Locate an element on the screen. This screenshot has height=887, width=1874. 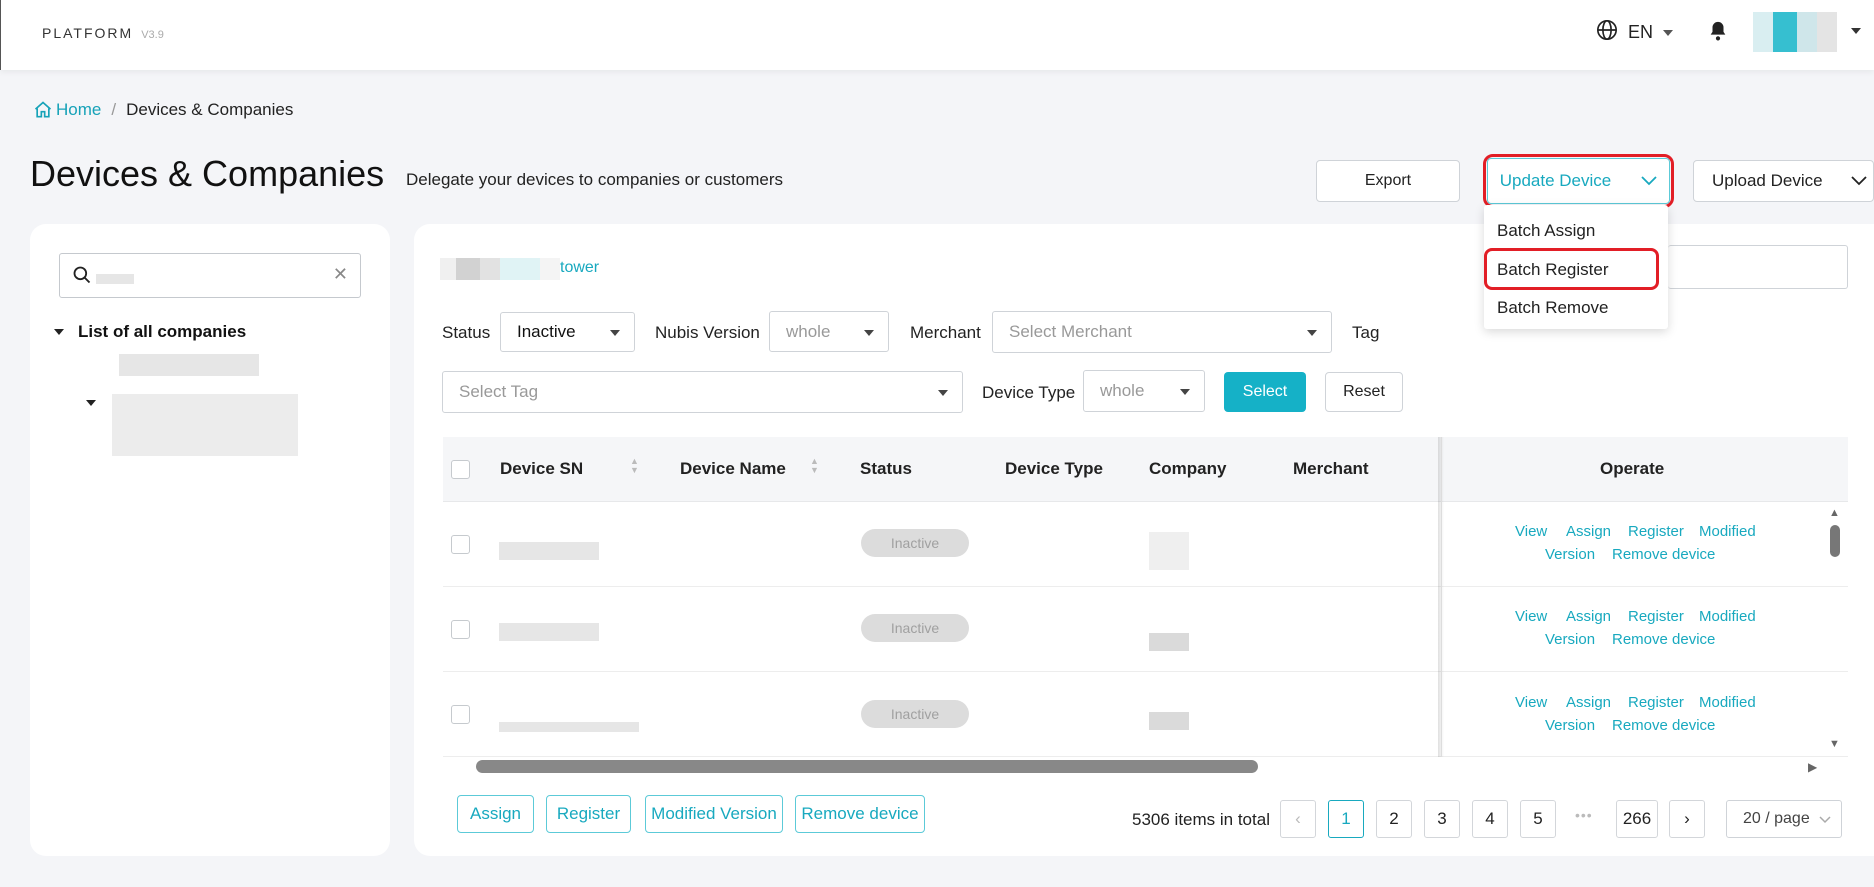
menu-item-batch-remove: Batch Remove is located at coordinates (1553, 308).